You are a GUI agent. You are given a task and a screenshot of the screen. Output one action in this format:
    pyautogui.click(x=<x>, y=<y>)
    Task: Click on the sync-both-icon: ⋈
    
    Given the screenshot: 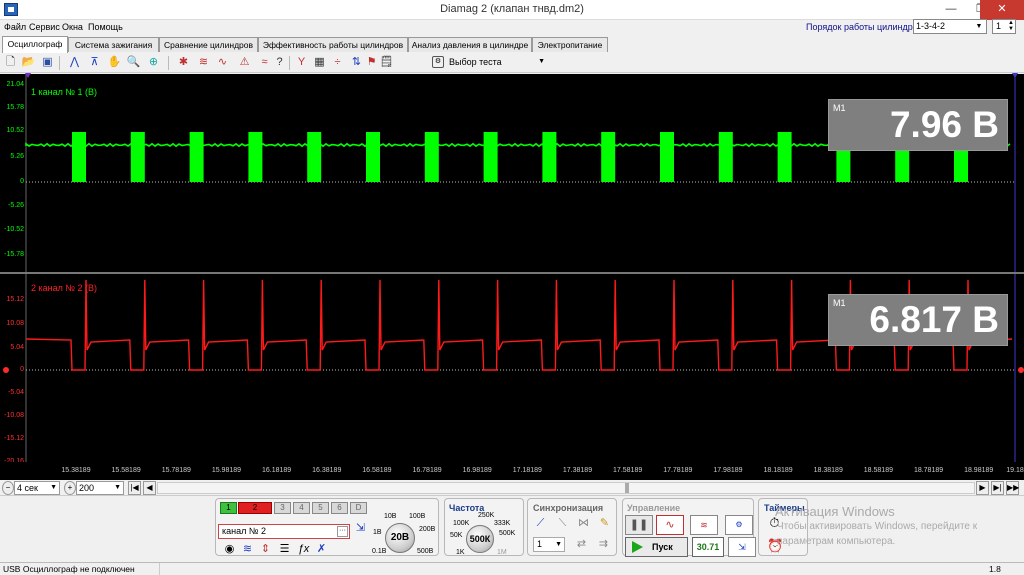 What is the action you would take?
    pyautogui.click(x=583, y=523)
    